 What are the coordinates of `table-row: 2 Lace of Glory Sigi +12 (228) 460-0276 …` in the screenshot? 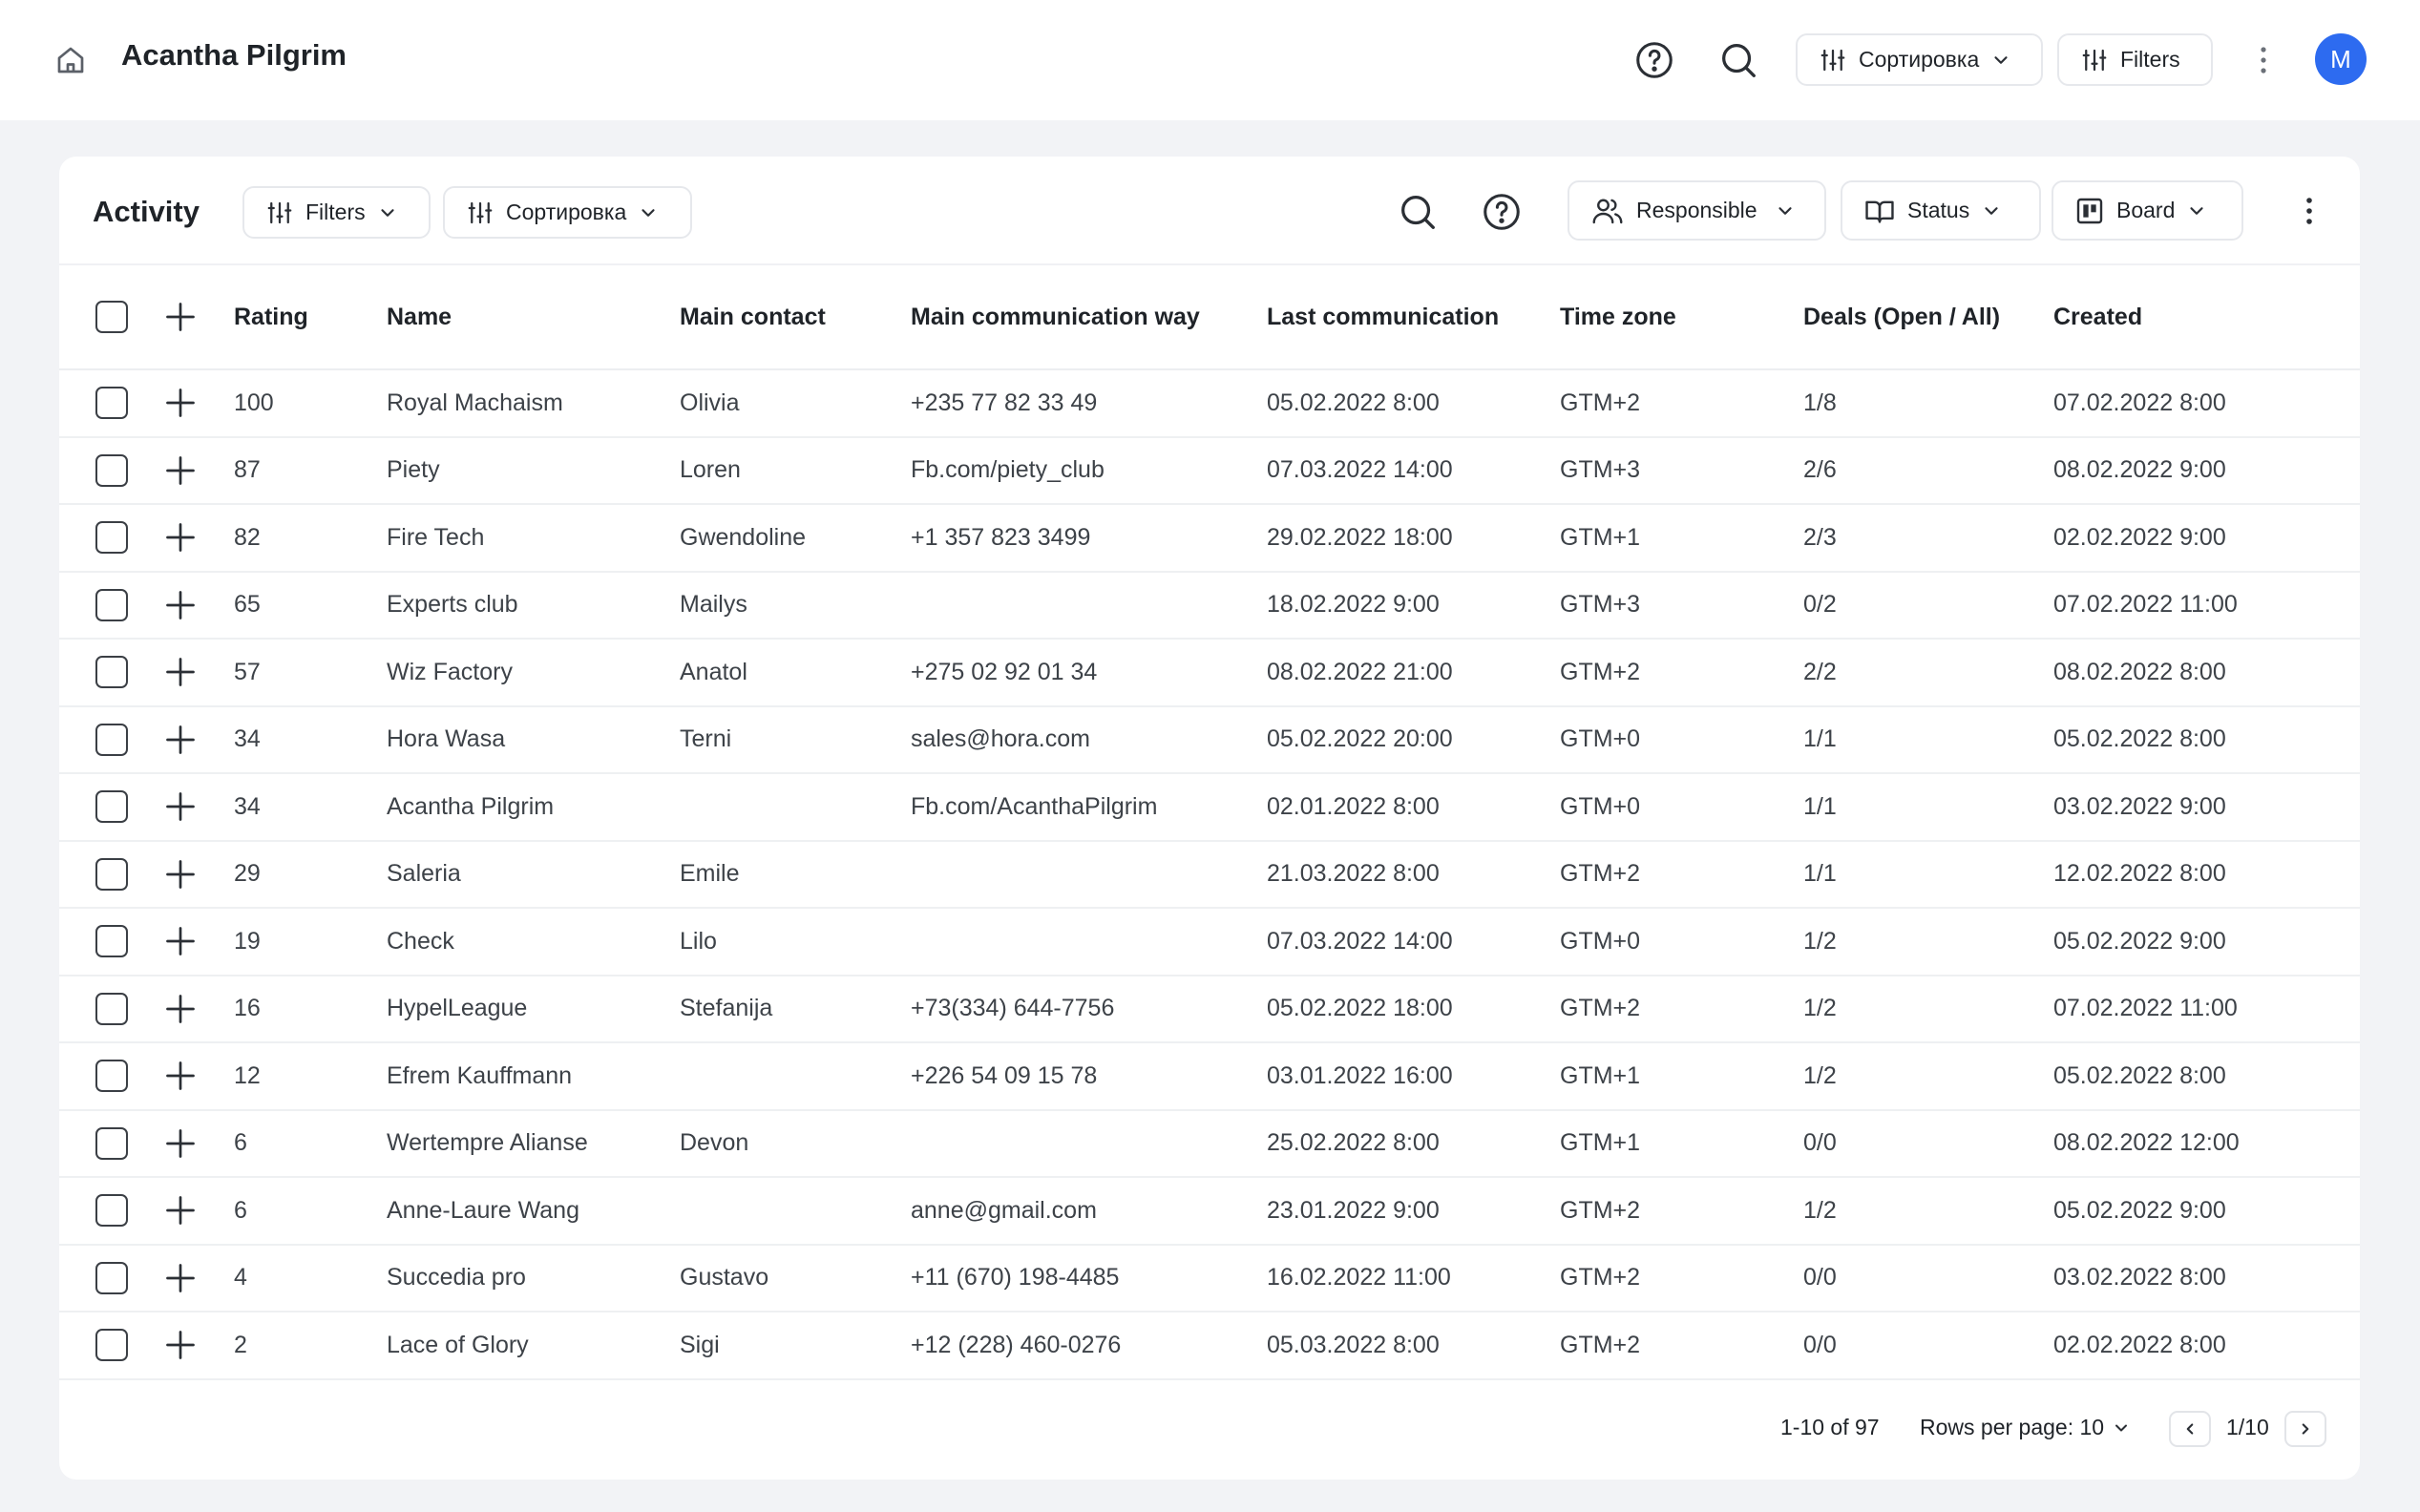 It's located at (1209, 1346).